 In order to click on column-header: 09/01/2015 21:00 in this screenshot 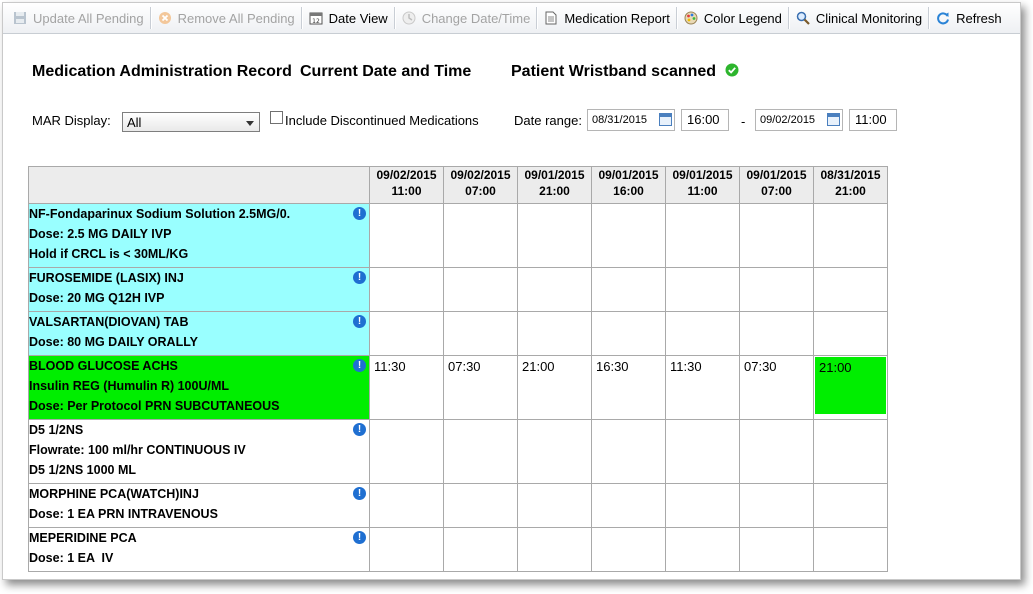, I will do `click(554, 185)`.